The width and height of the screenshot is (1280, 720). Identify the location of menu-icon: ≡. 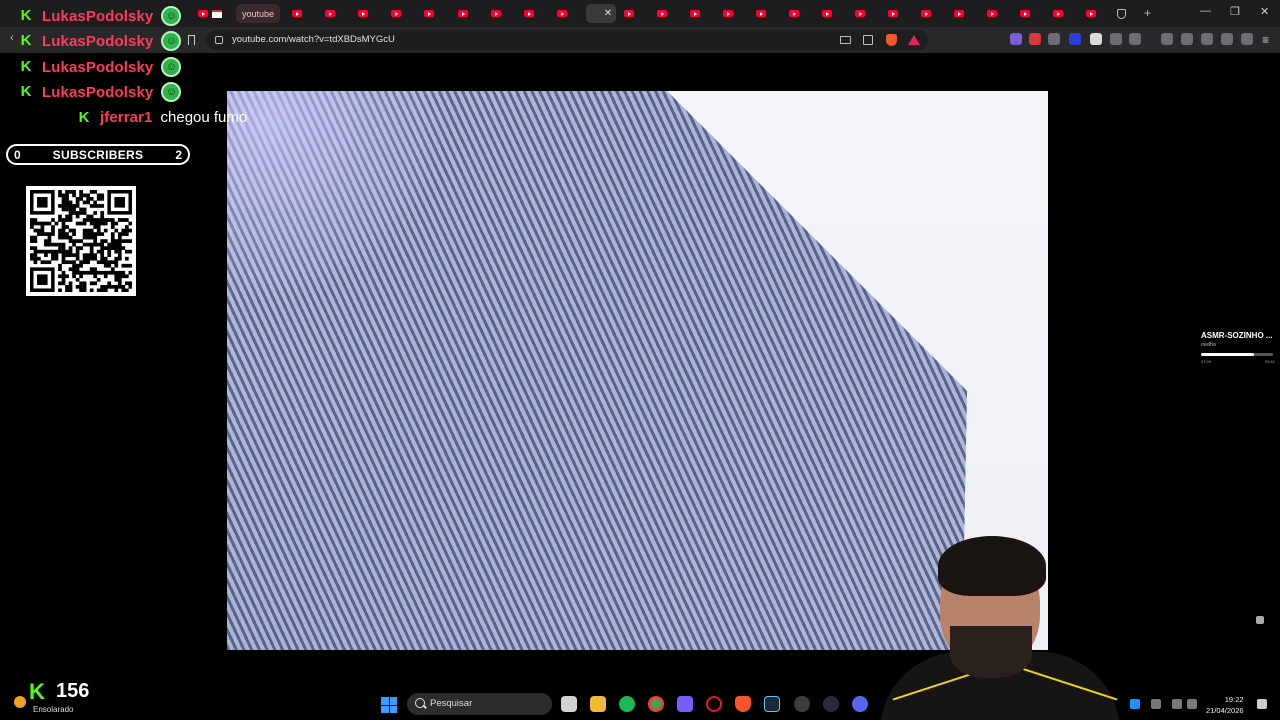
(1265, 40).